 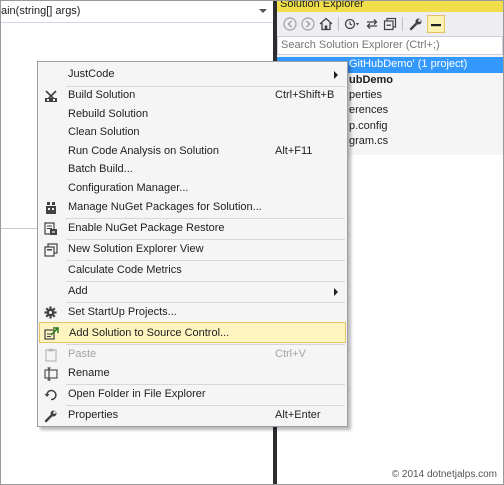 What do you see at coordinates (102, 95) in the screenshot?
I see `menu-item-label: Build Solution` at bounding box center [102, 95].